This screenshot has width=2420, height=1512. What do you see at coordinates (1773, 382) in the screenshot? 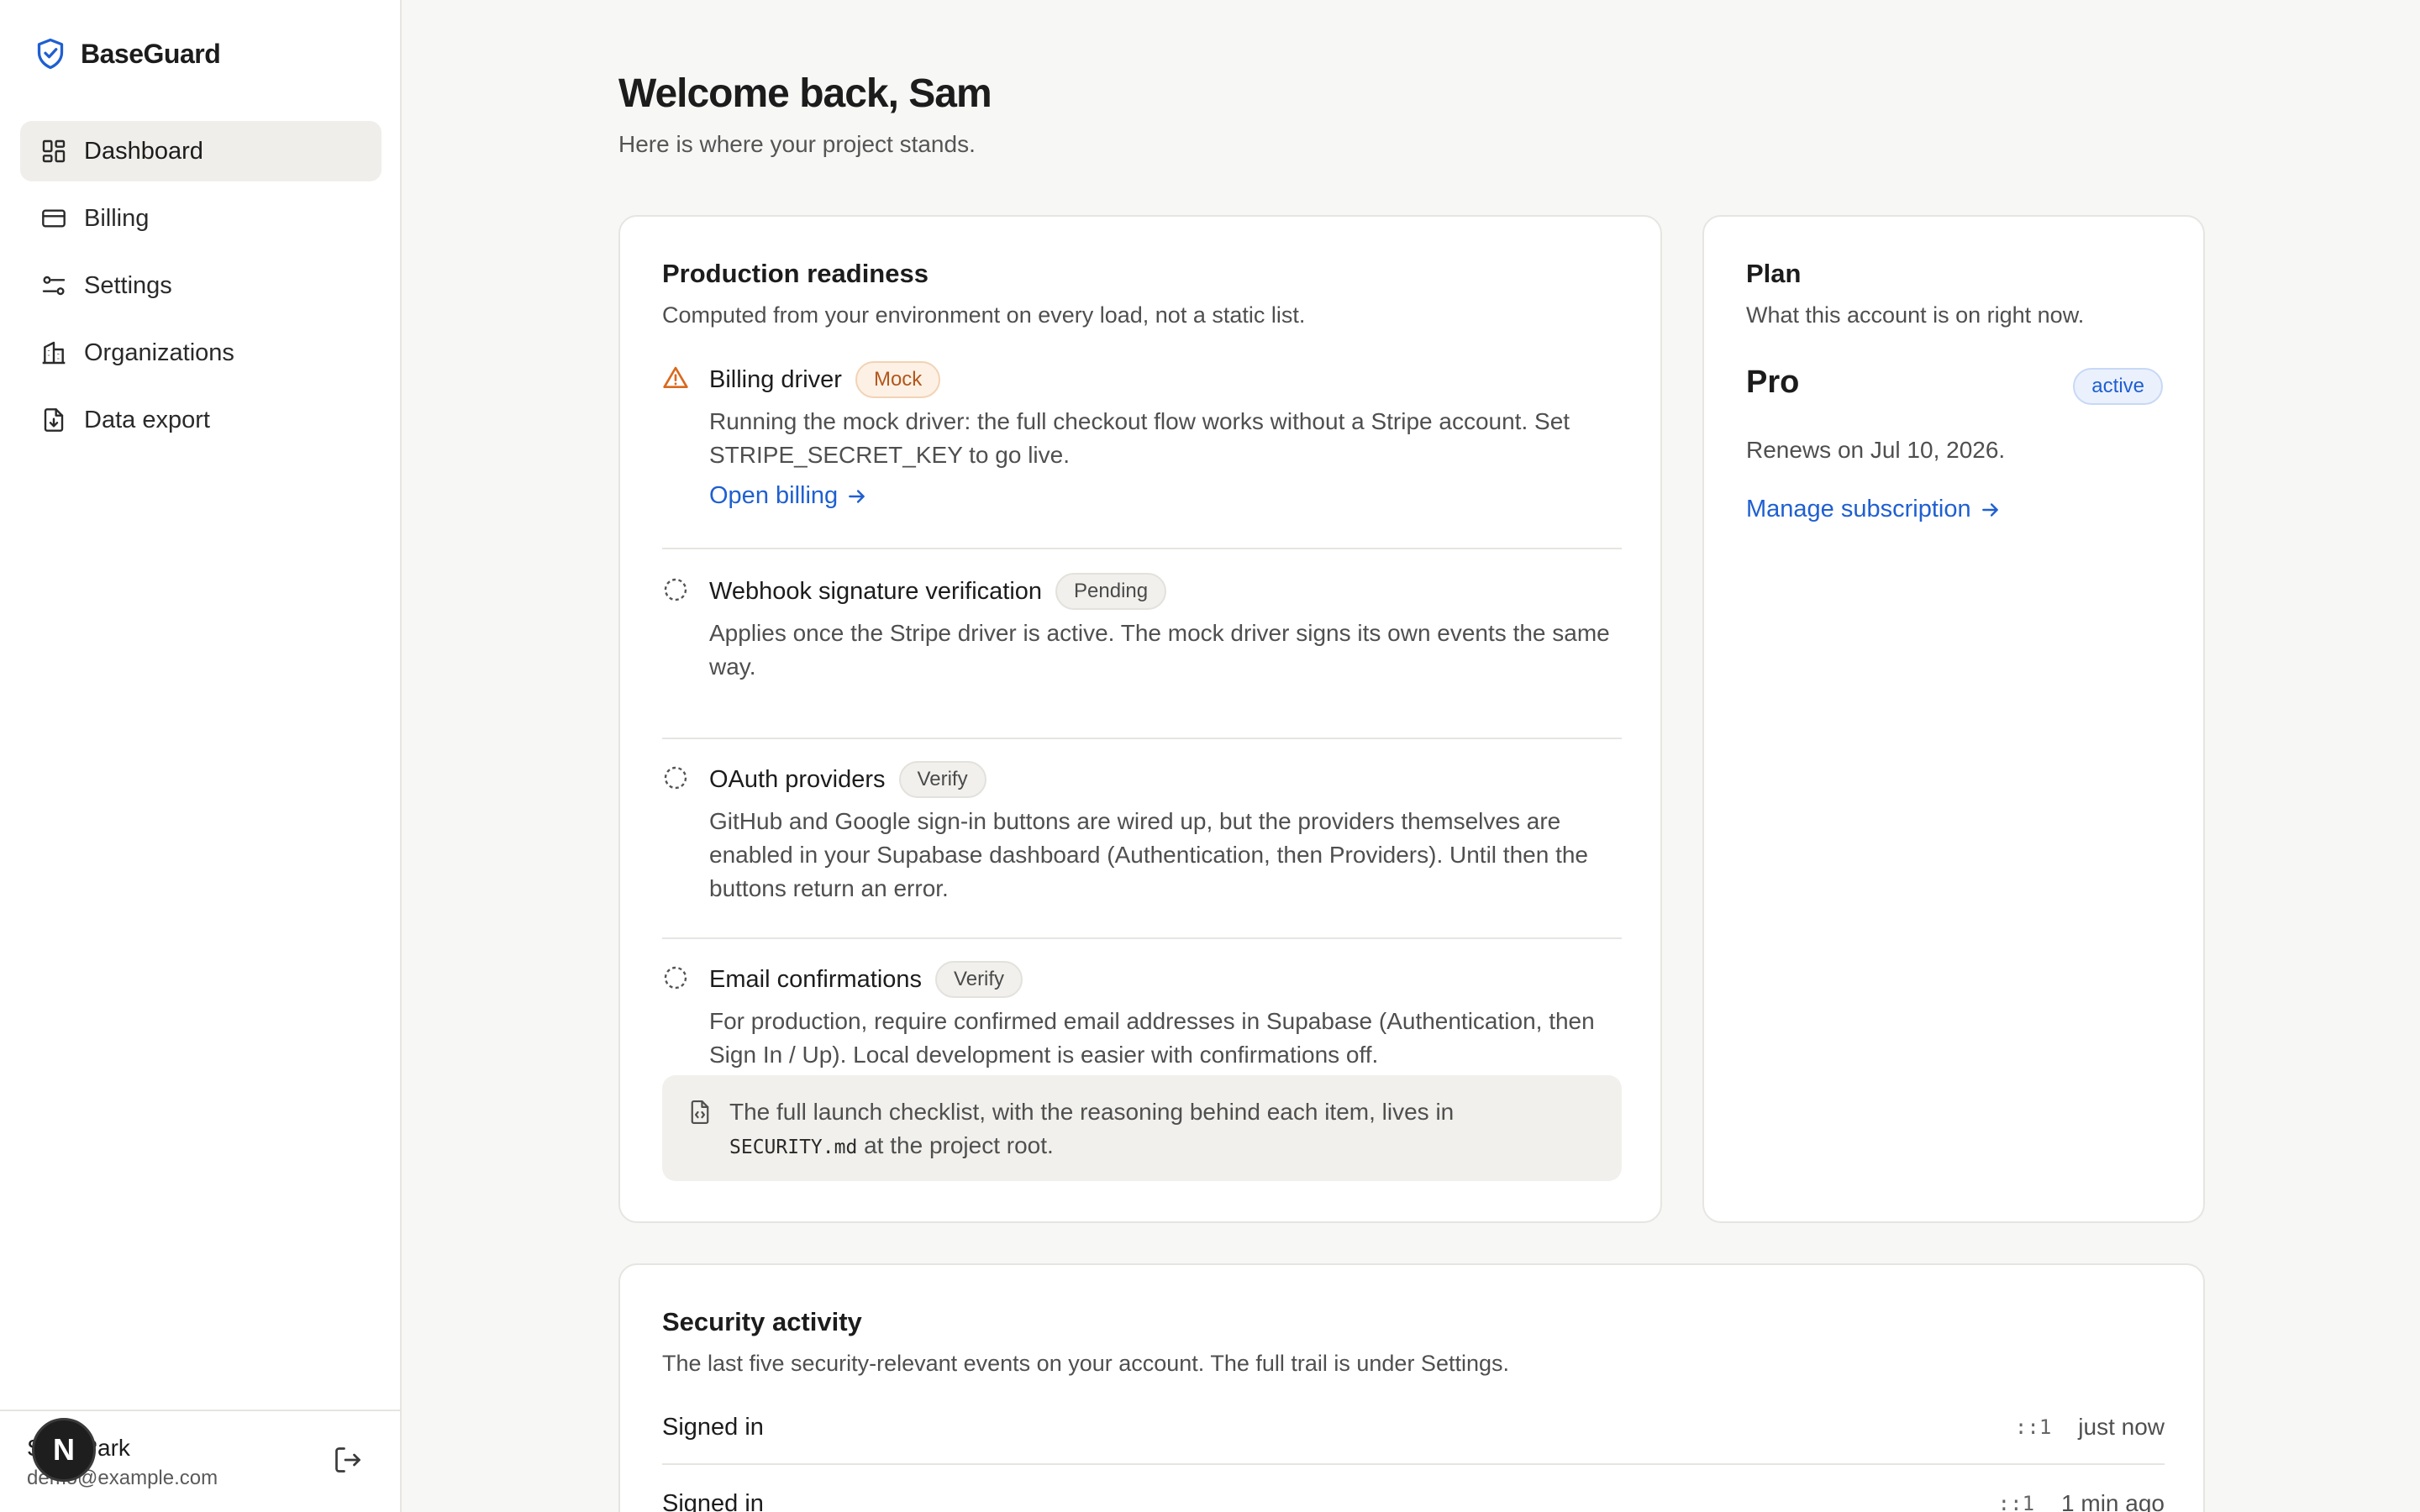
I see `plan-name: Pro` at bounding box center [1773, 382].